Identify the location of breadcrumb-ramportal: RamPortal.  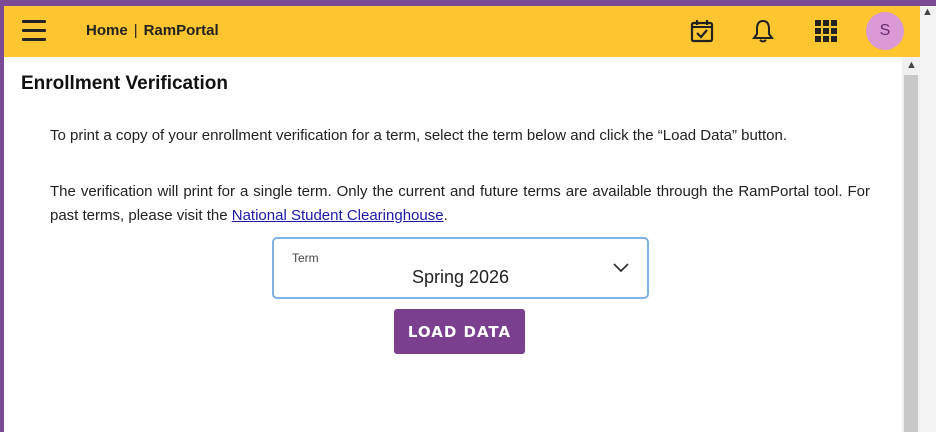
(181, 30).